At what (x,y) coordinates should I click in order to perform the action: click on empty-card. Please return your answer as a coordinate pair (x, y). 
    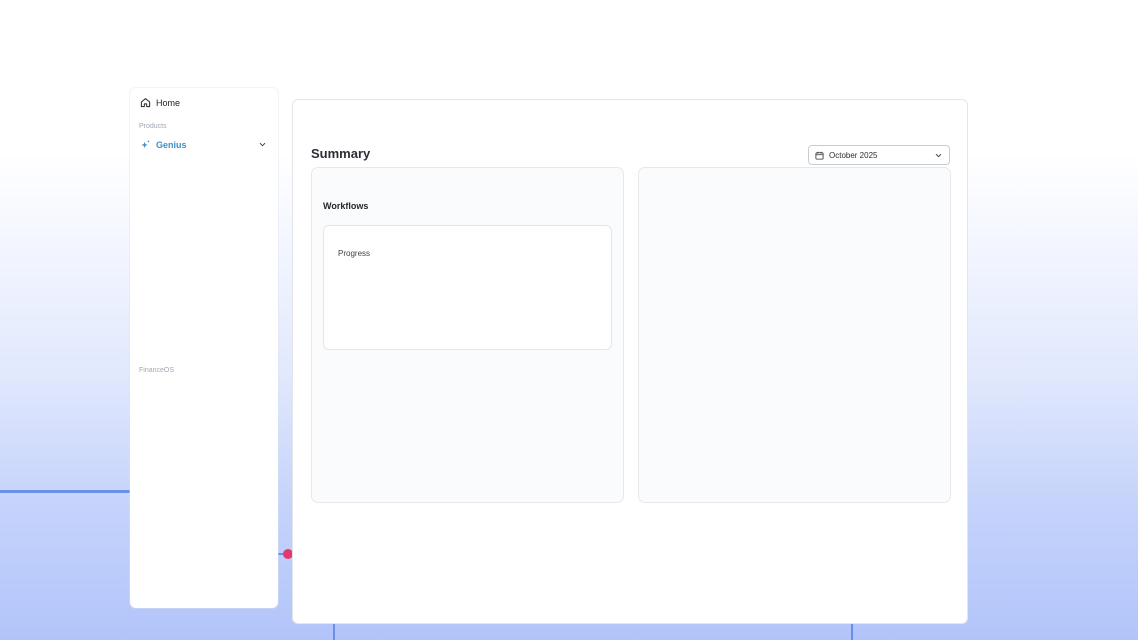
    Looking at the image, I should click on (794, 335).